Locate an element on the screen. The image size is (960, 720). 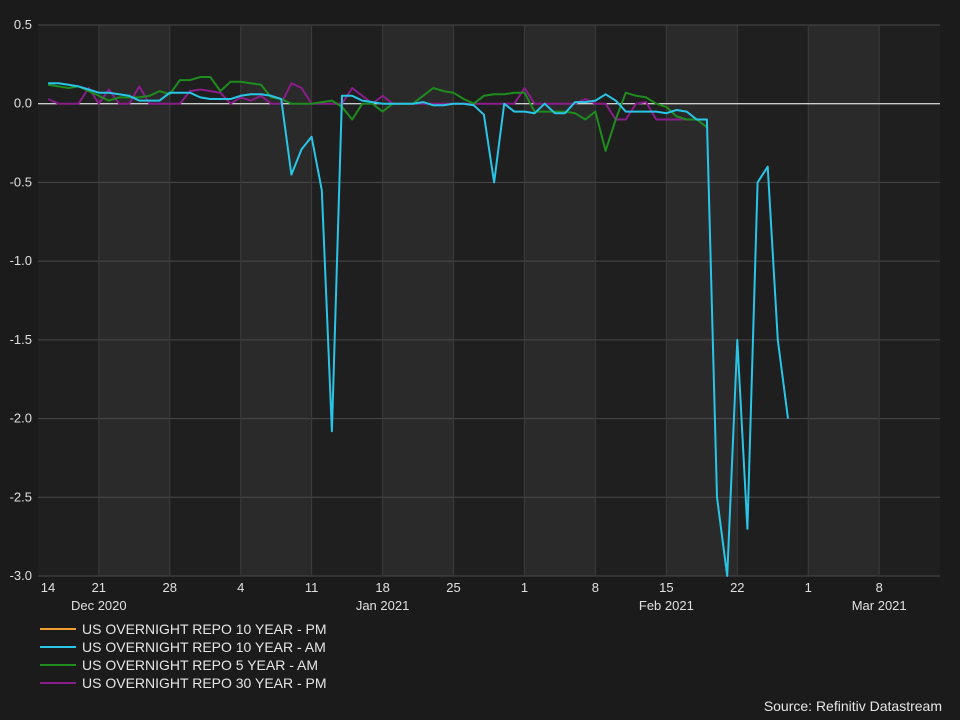
y-tick-label: -2.5 is located at coordinates (21, 496).